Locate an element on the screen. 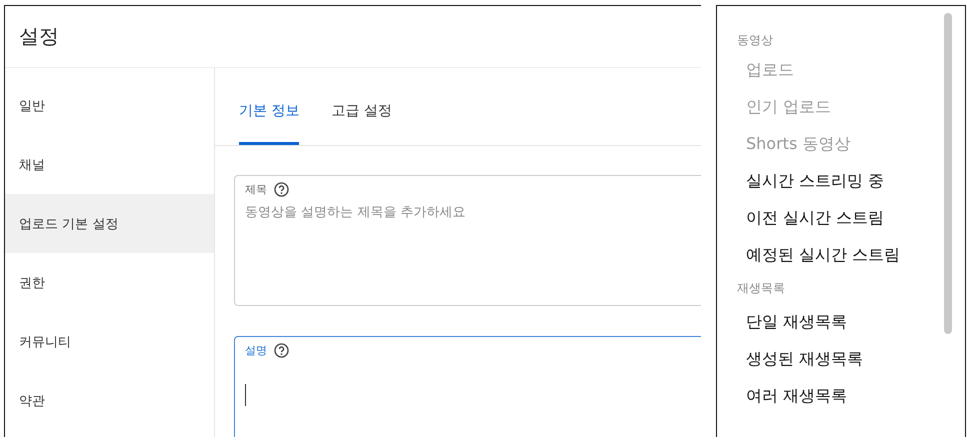 This screenshot has height=442, width=967. text-field: 설명 is located at coordinates (467, 386).